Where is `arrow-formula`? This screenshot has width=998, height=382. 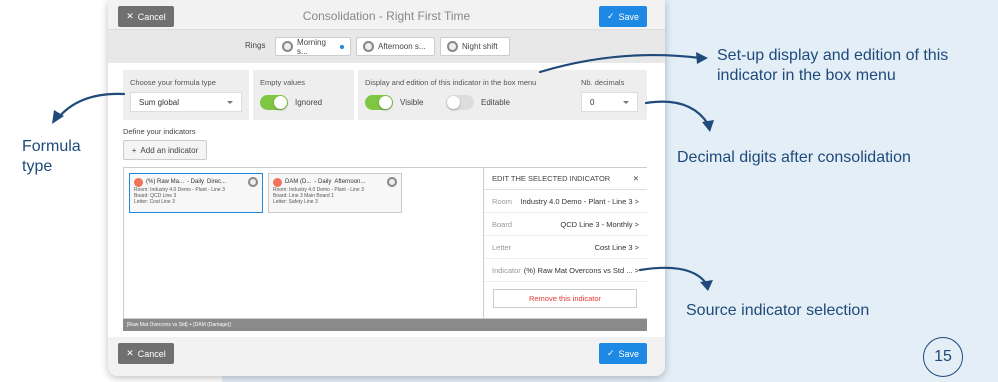
arrow-formula is located at coordinates (91, 106).